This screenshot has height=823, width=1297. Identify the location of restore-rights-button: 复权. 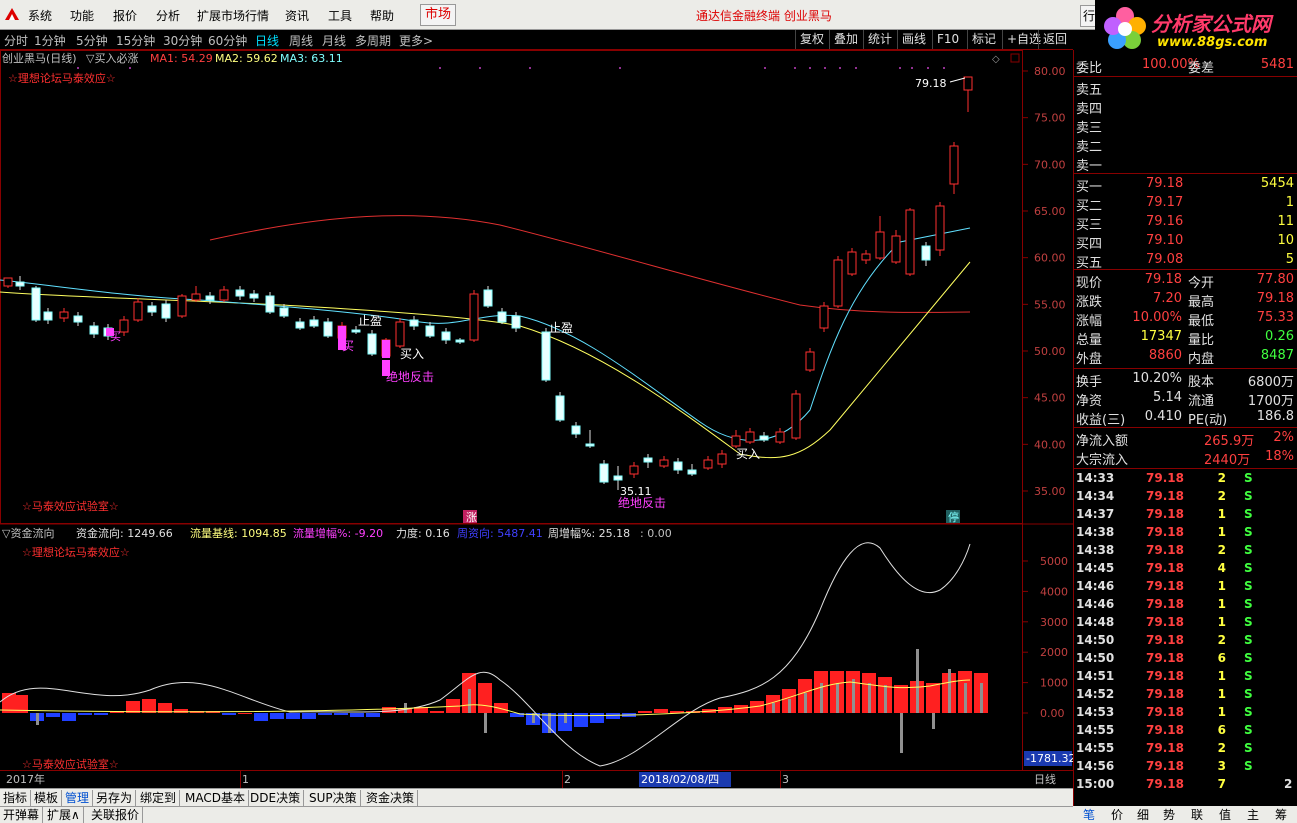
(811, 39).